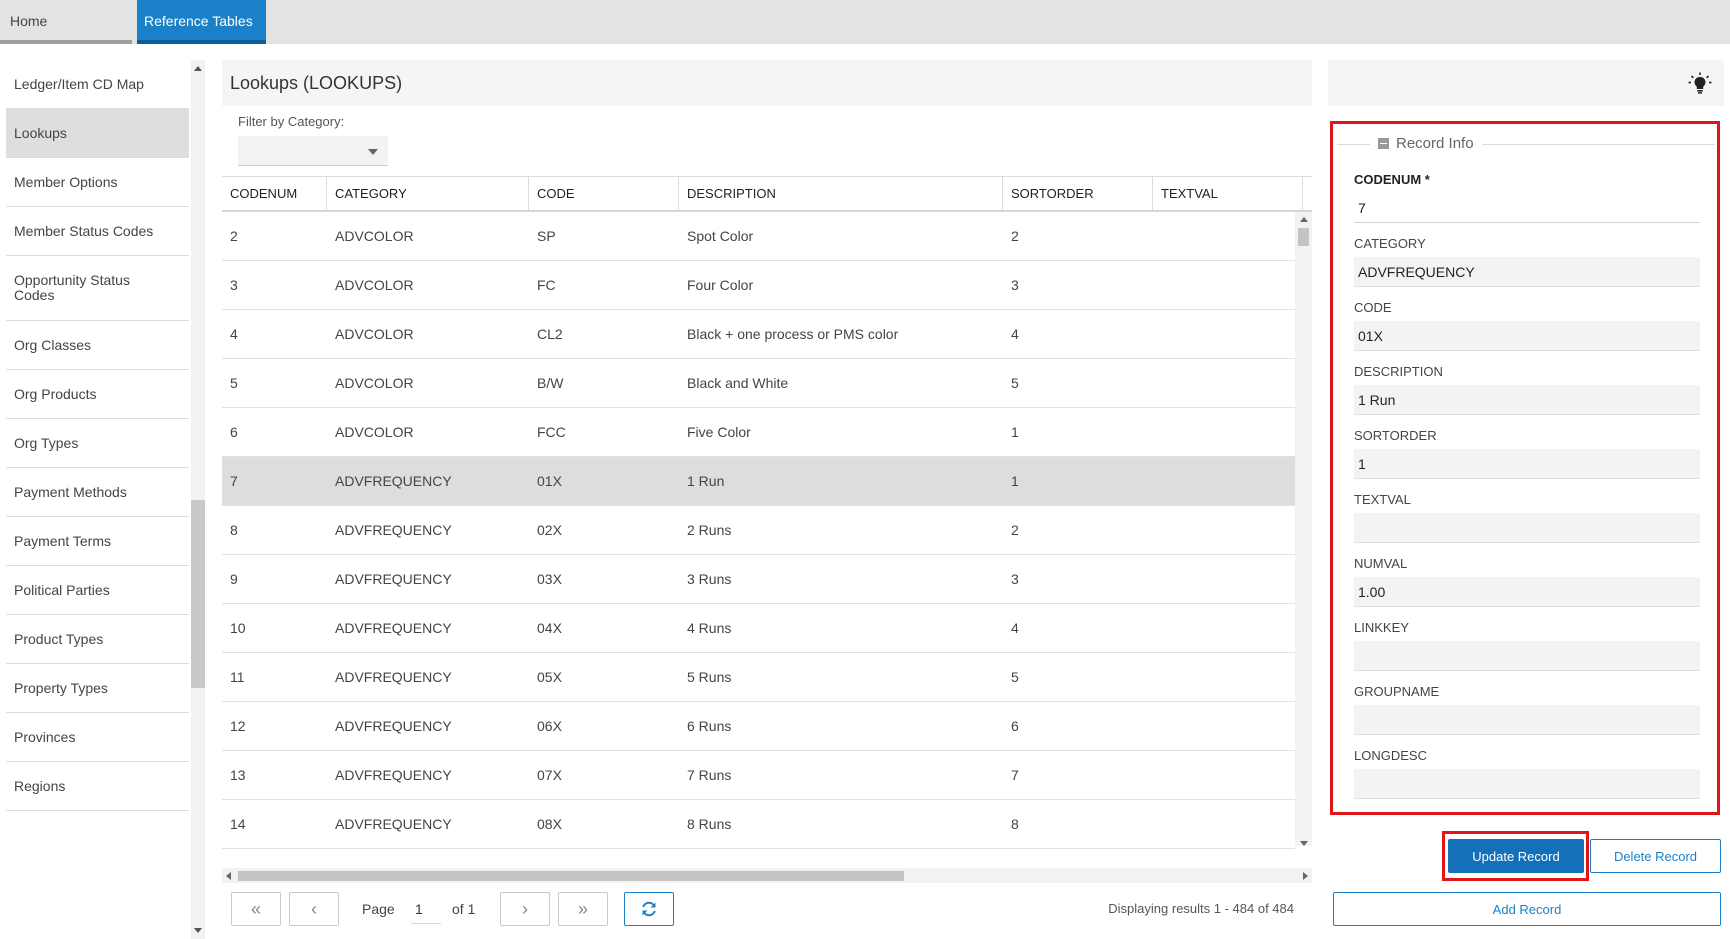 This screenshot has width=1730, height=939. I want to click on sidebar-item-payment-methods: Payment Methods, so click(97, 492).